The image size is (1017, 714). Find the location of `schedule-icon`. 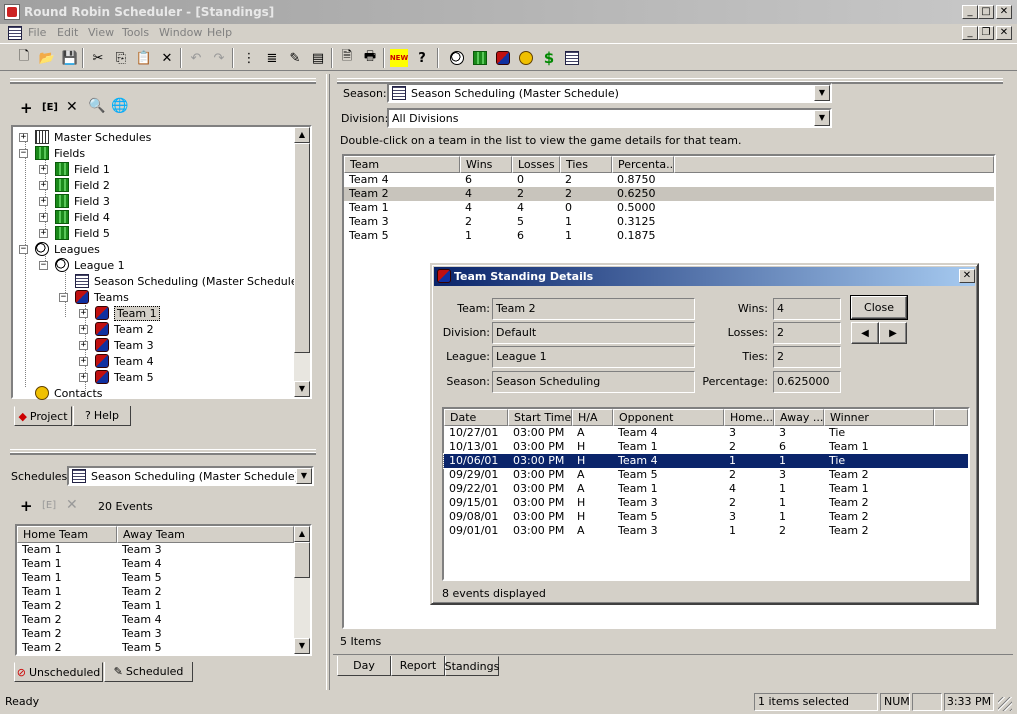

schedule-icon is located at coordinates (572, 58).